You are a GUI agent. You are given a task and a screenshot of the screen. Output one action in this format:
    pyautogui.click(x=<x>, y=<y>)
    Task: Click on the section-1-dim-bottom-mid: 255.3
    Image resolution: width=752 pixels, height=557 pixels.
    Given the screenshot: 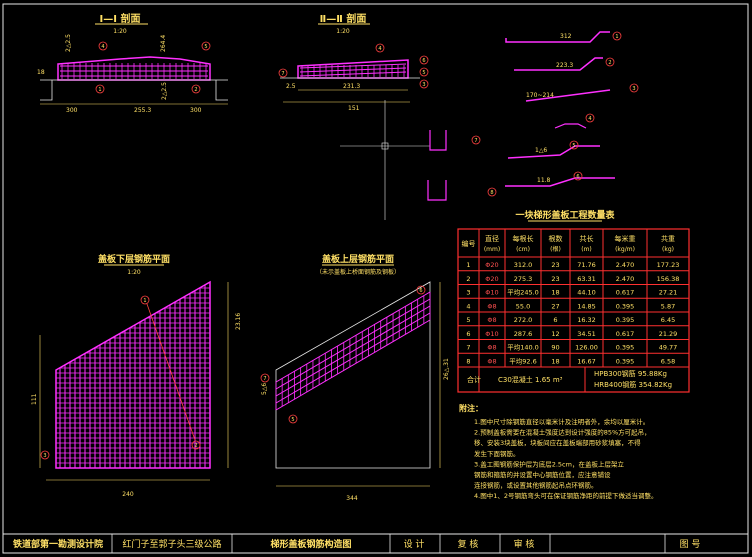 What is the action you would take?
    pyautogui.click(x=142, y=110)
    